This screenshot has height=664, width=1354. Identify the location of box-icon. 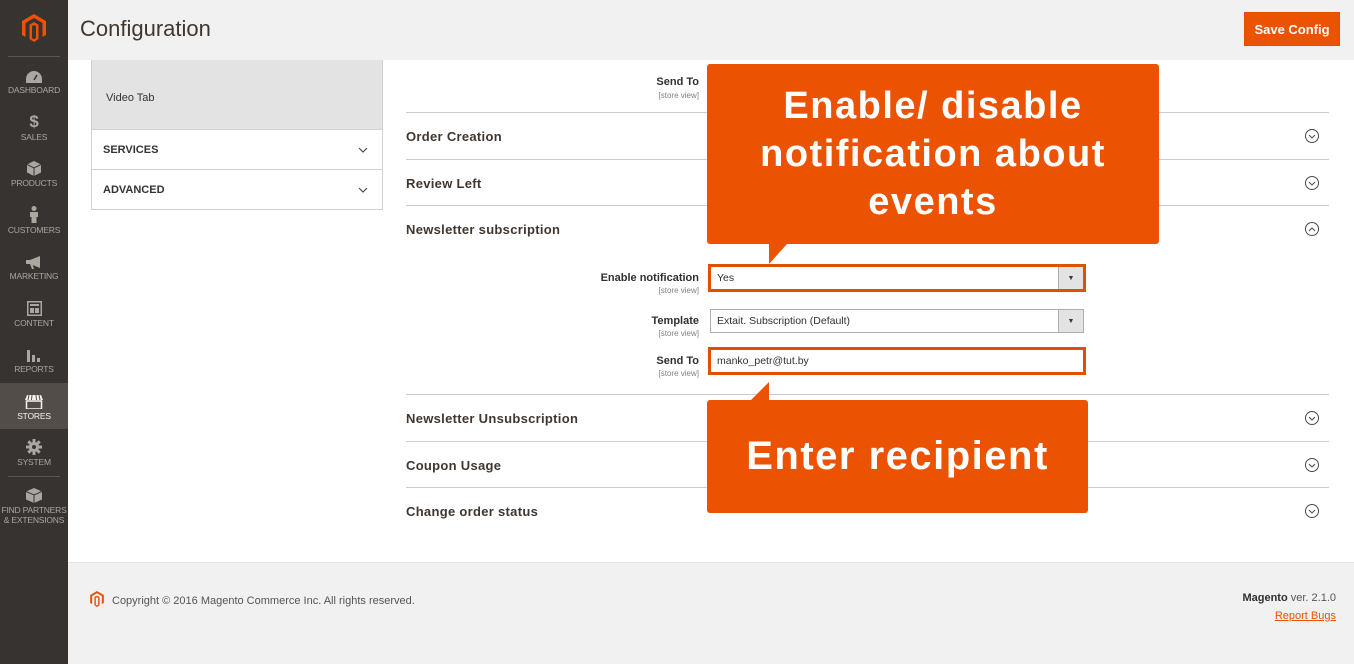
(34, 494).